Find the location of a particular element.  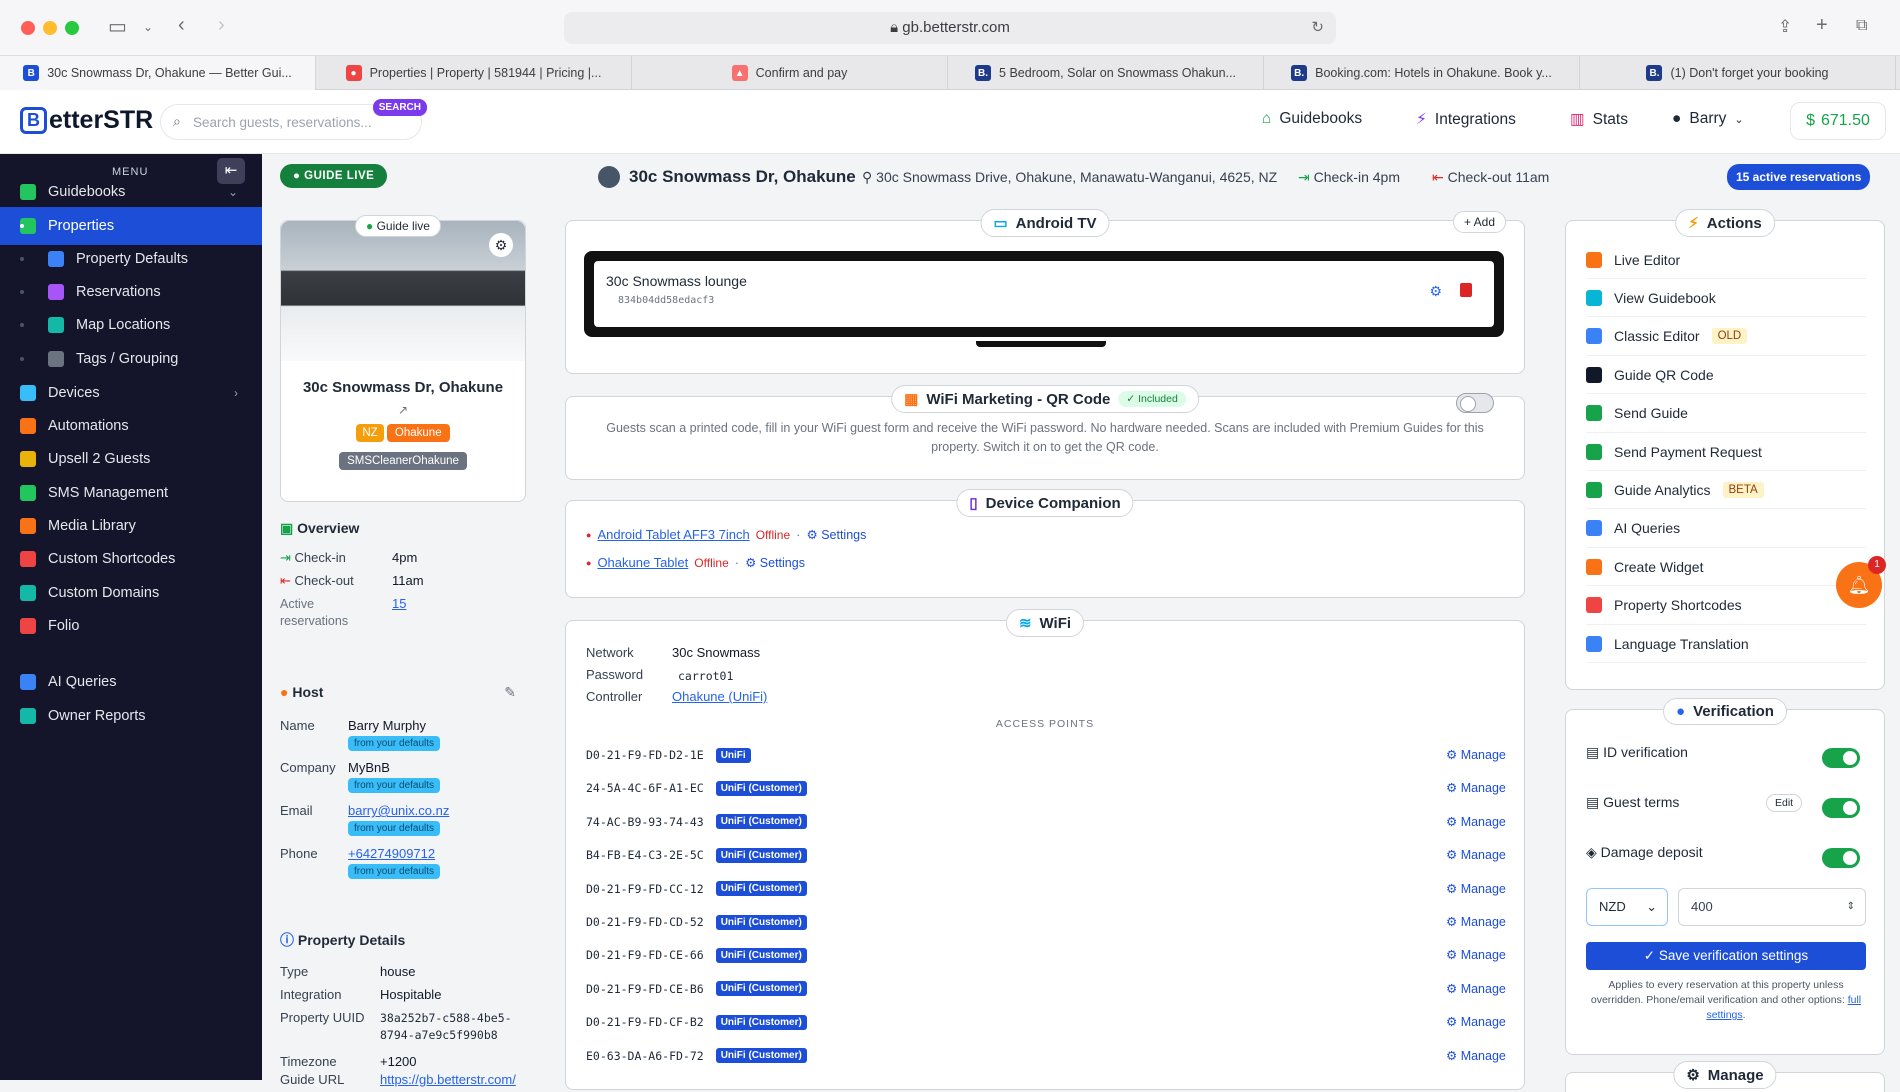

nav-guidebooks: ⌂ Guidebooks is located at coordinates (1312, 119).